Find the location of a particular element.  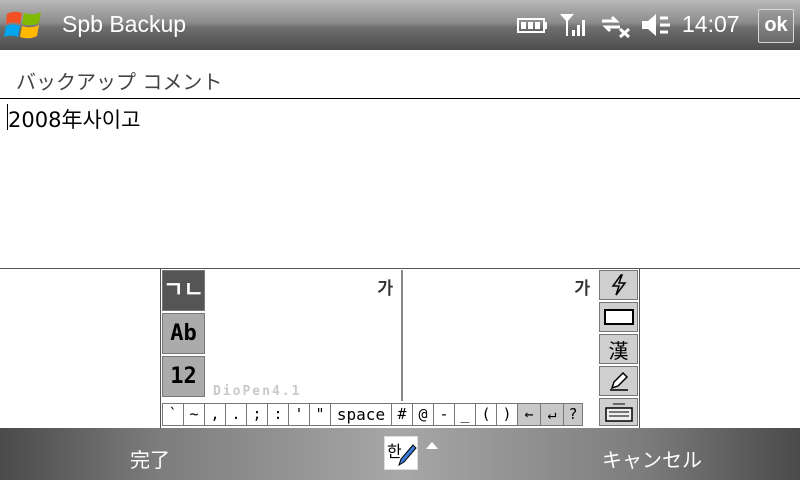

data-sync-icon is located at coordinates (615, 25).